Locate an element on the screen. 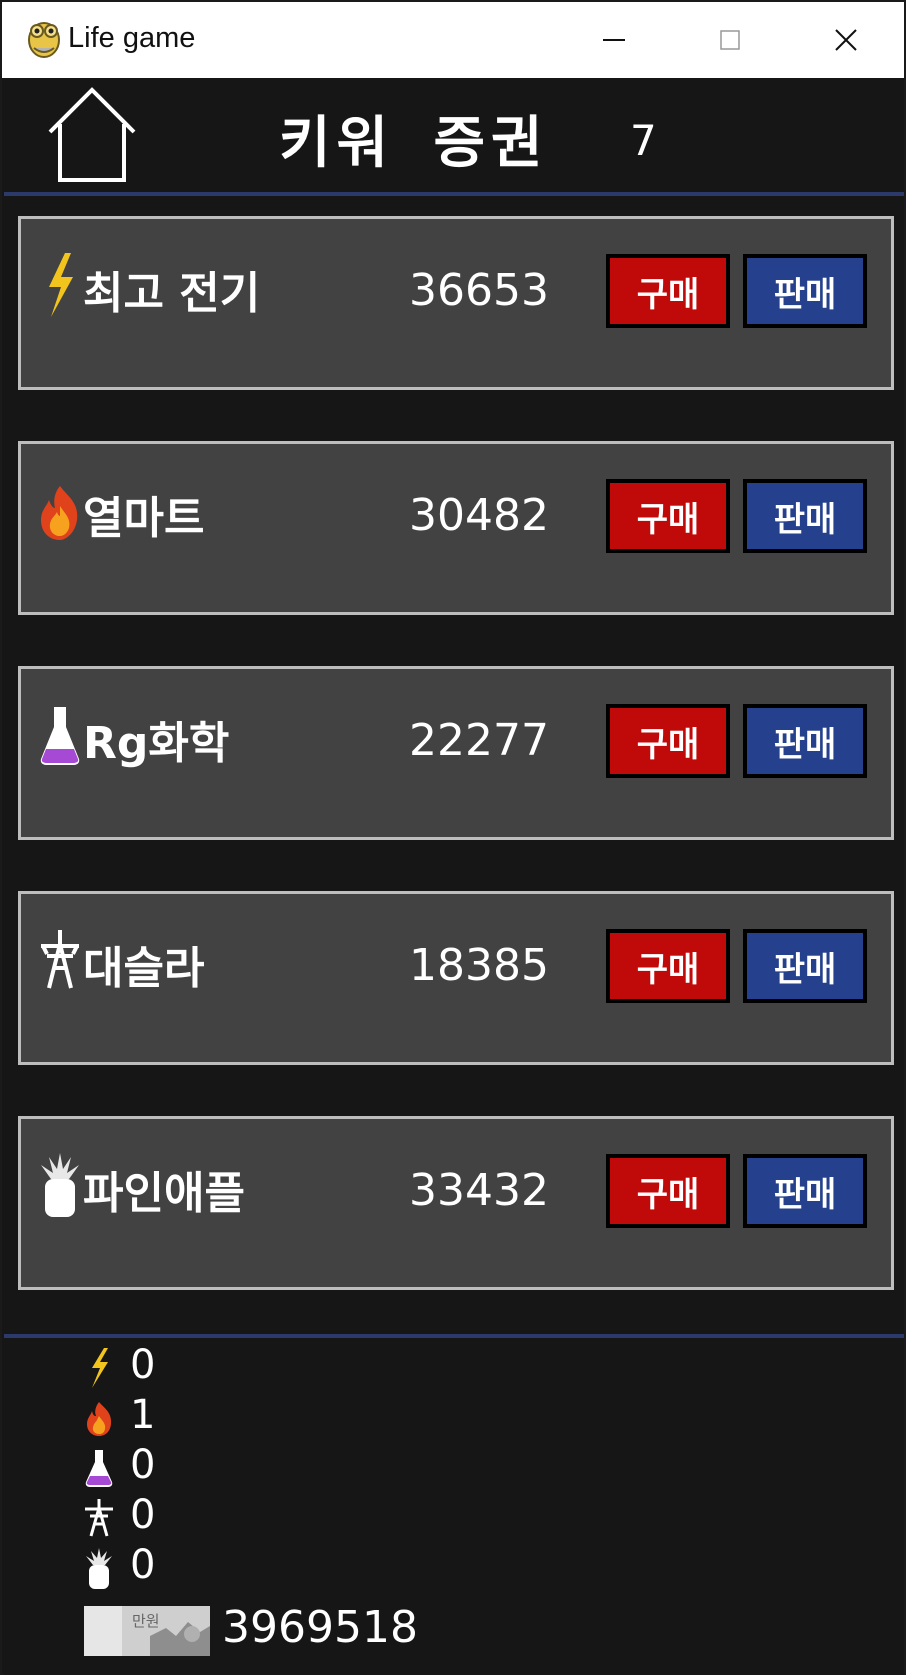 The width and height of the screenshot is (906, 1675). close-icon is located at coordinates (846, 40).